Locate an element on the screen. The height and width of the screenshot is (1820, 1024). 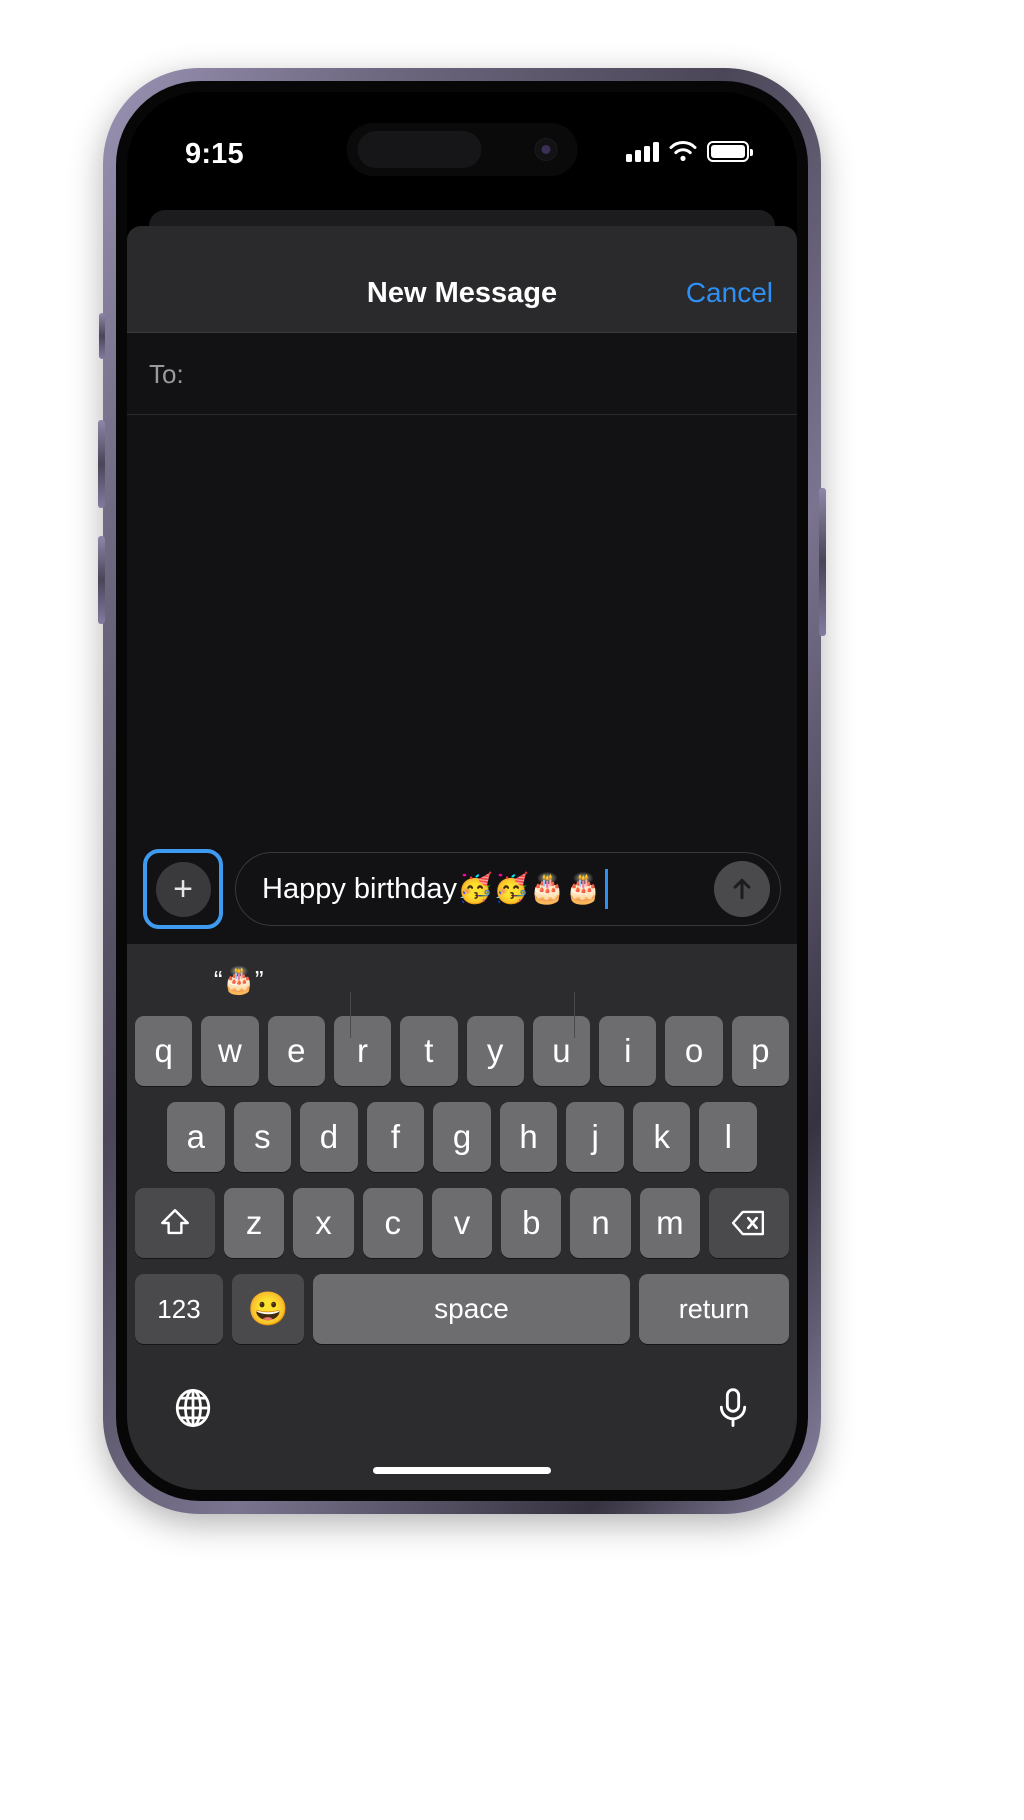
keyboard-row-4: 123 😀 space return is located at coordinates (462, 1309).